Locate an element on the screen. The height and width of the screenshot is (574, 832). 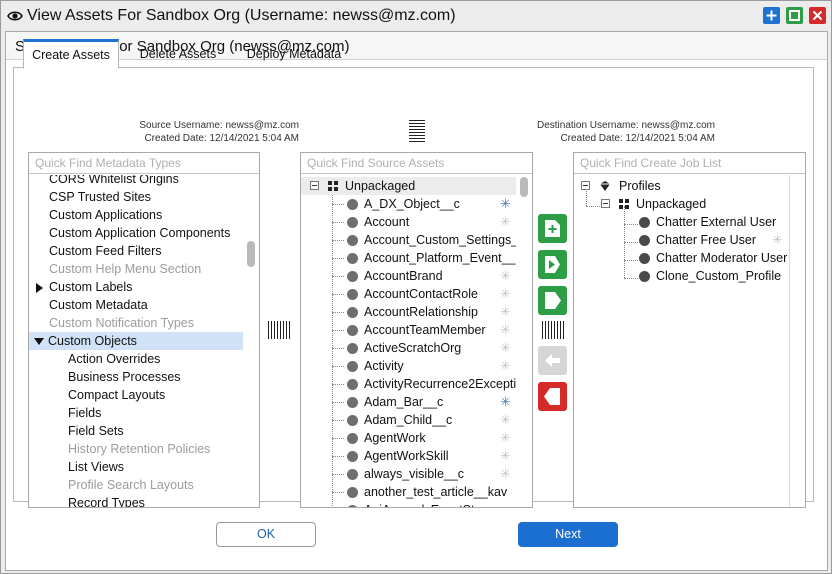
list-item-label: Activity is located at coordinates (384, 366).